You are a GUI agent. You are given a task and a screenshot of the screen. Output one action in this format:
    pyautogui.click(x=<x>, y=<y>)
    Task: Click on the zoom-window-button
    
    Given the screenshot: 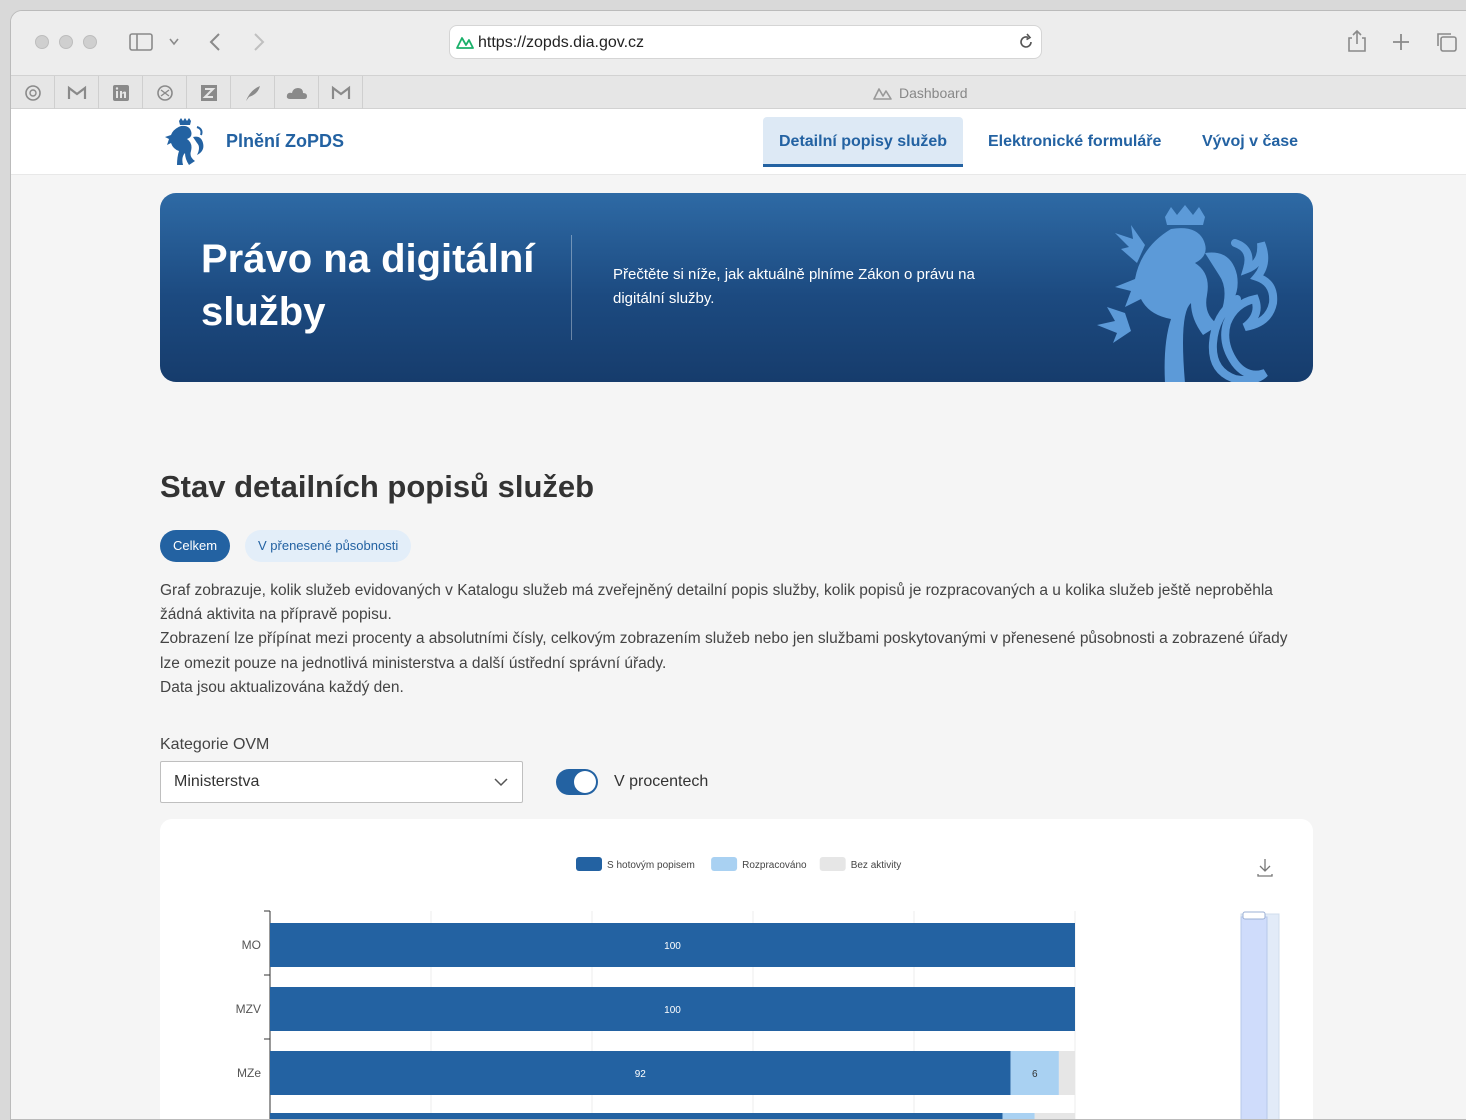 What is the action you would take?
    pyautogui.click(x=90, y=42)
    